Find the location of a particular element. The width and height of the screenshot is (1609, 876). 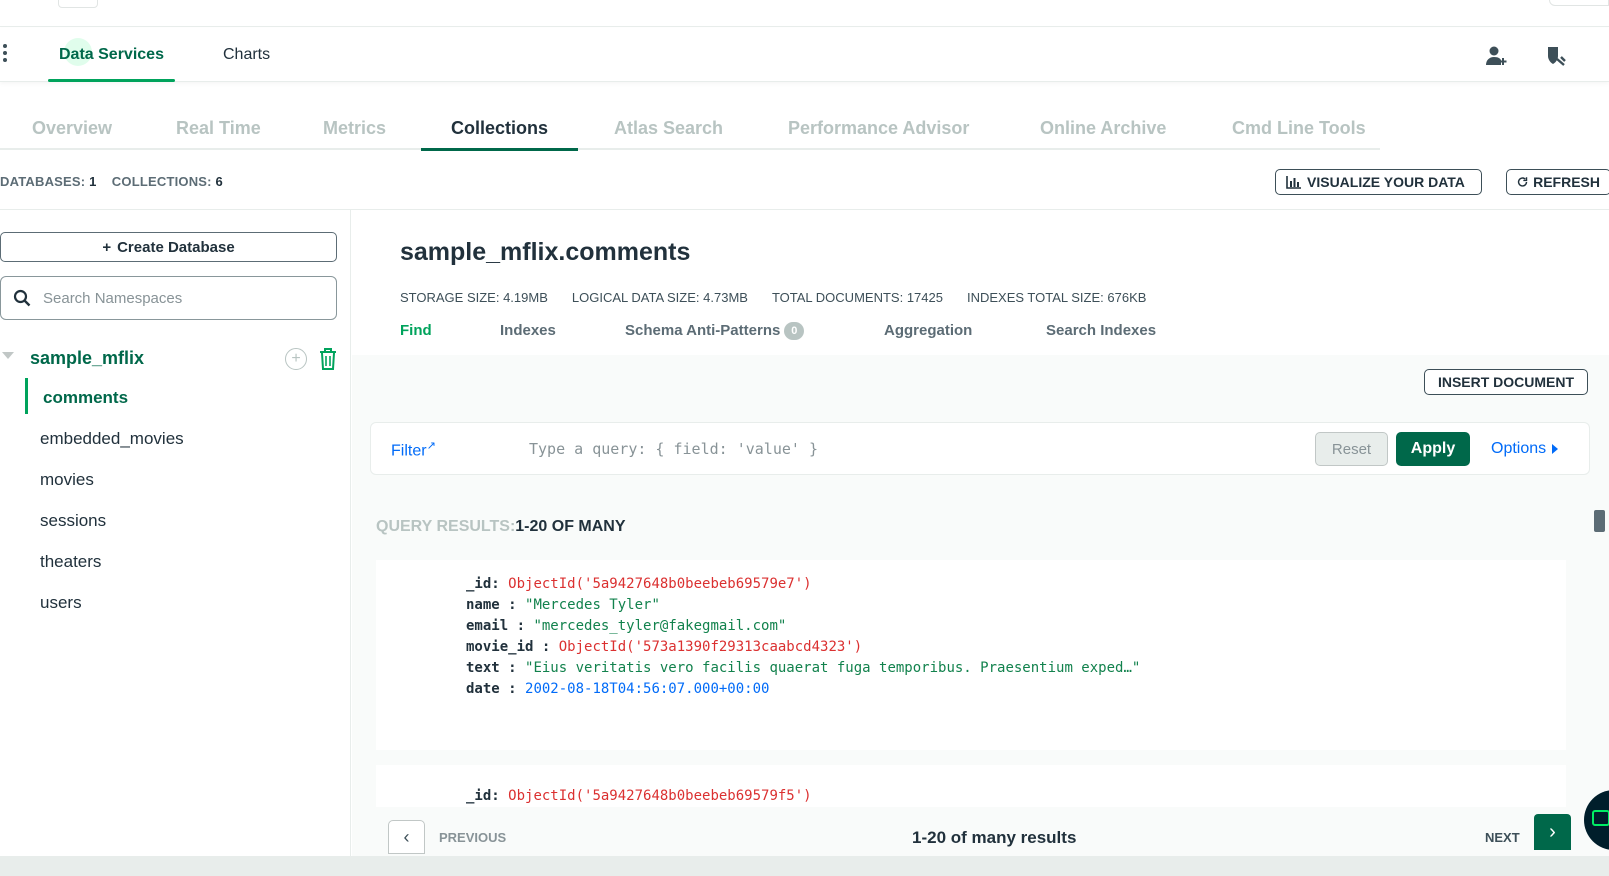

top-right-stub is located at coordinates (1579, 3).